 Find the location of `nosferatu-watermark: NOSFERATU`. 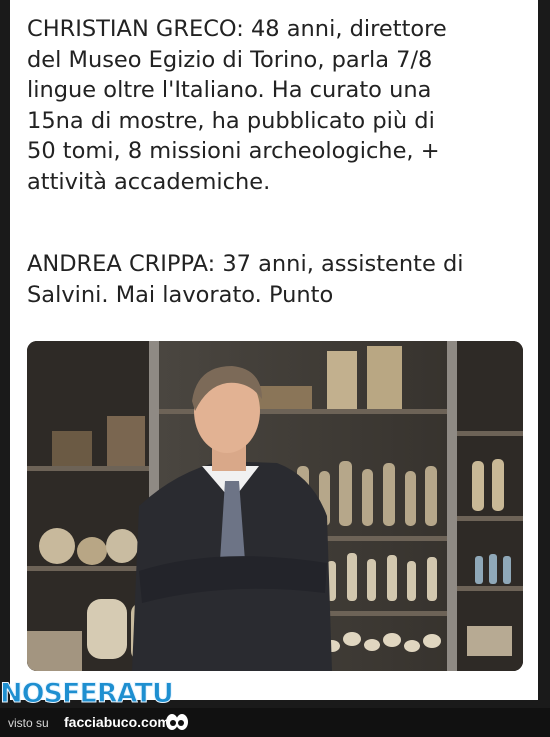

nosferatu-watermark: NOSFERATU is located at coordinates (87, 694).